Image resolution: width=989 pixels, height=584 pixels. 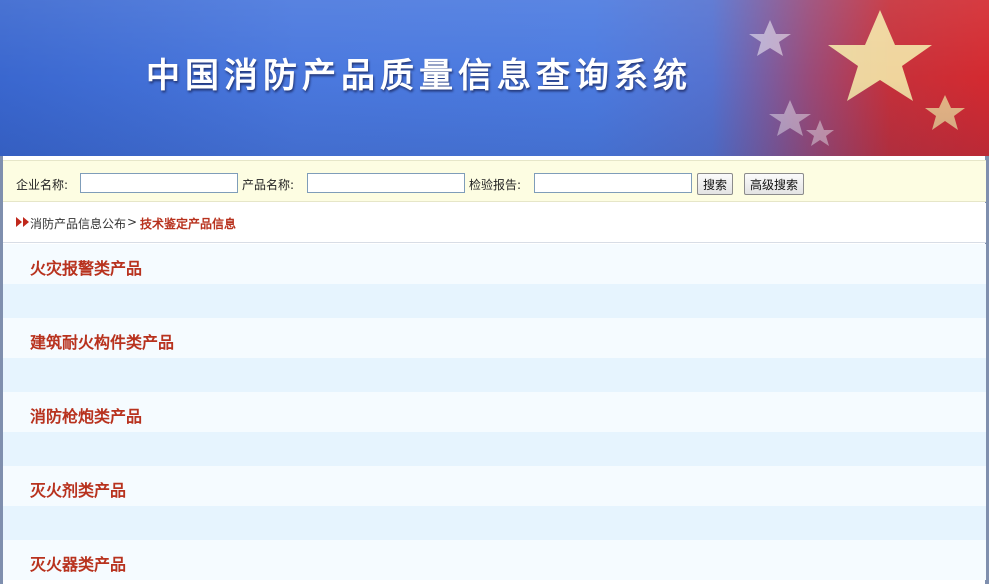 I want to click on report-input, so click(x=613, y=183).